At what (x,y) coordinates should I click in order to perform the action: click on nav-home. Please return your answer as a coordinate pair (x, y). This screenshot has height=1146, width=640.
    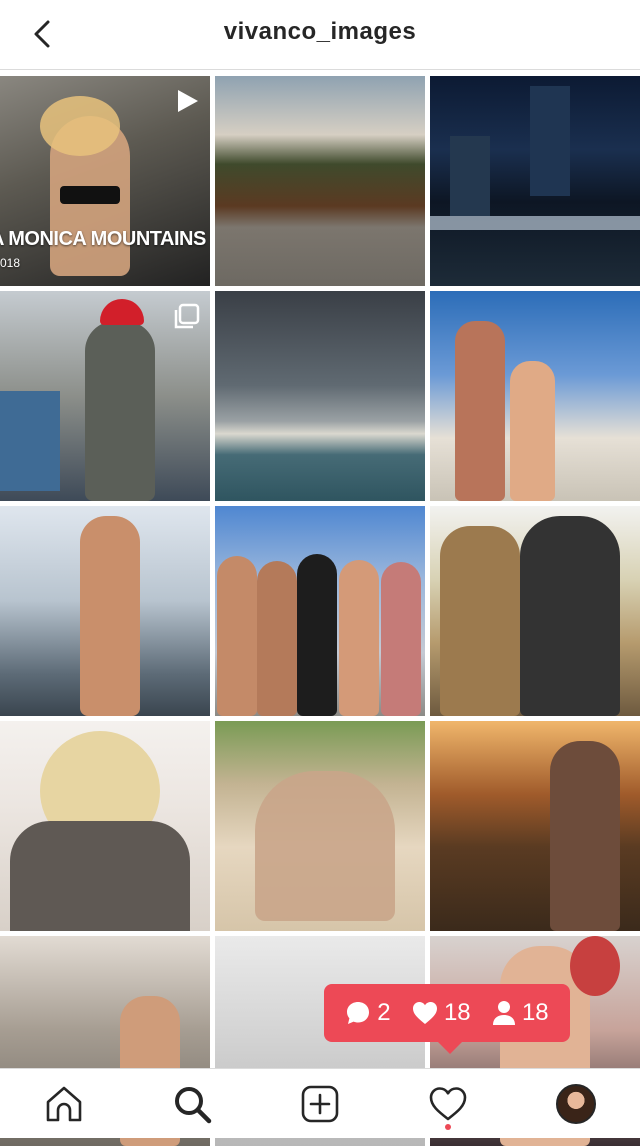
    Looking at the image, I should click on (64, 1104).